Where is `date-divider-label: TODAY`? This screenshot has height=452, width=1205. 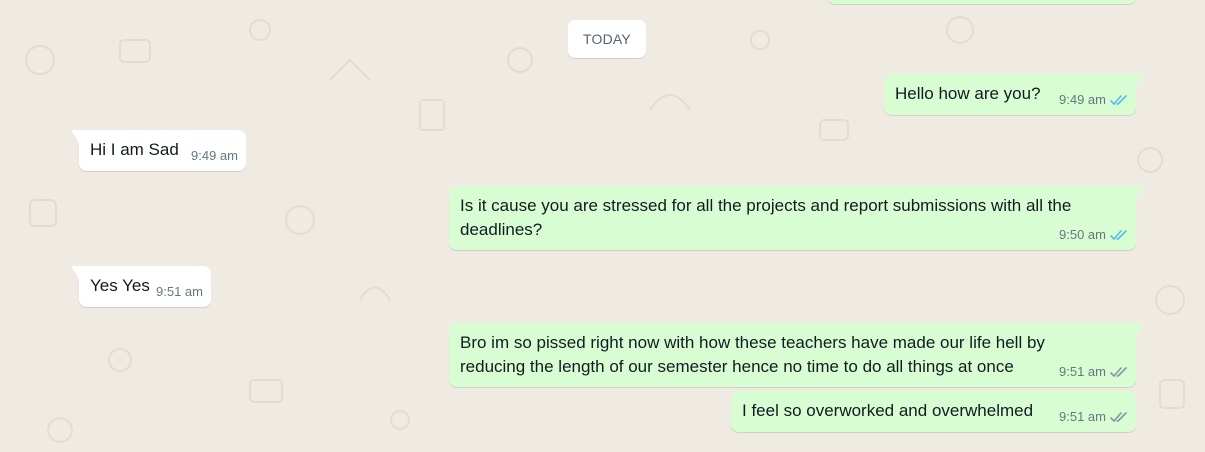 date-divider-label: TODAY is located at coordinates (607, 39).